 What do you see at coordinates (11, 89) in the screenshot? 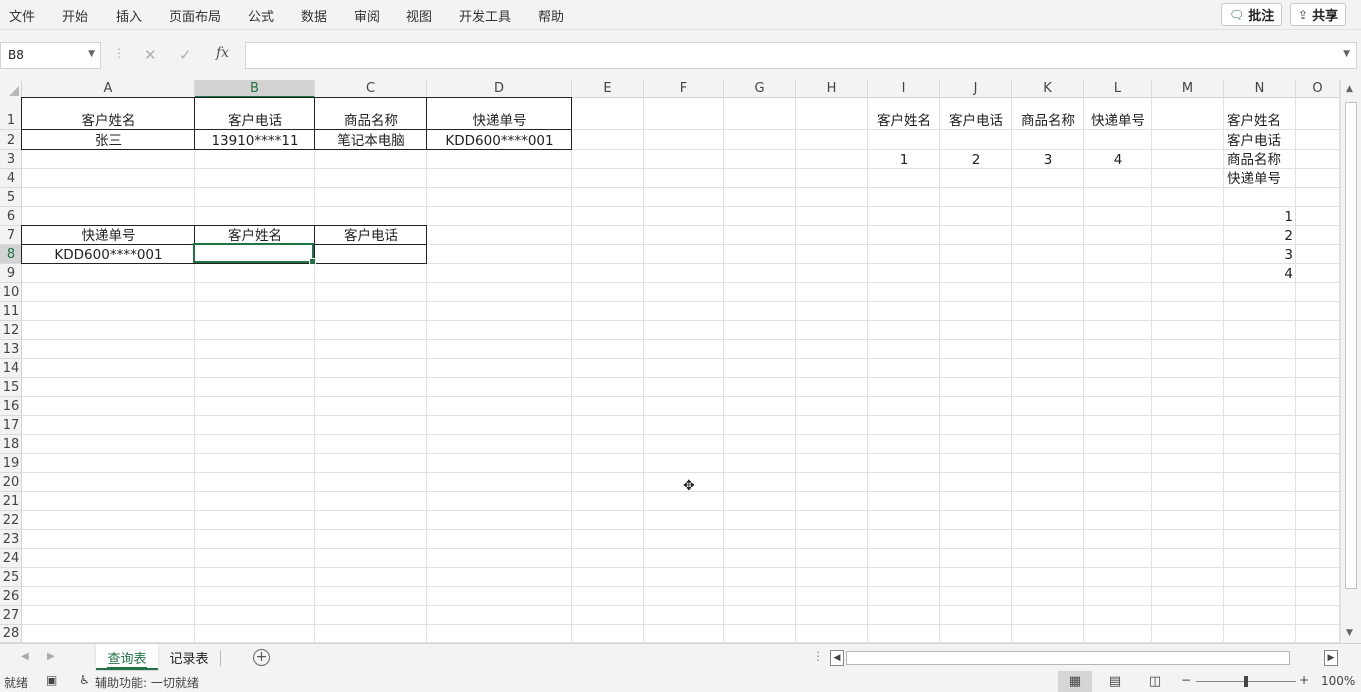
I see `select-all-button` at bounding box center [11, 89].